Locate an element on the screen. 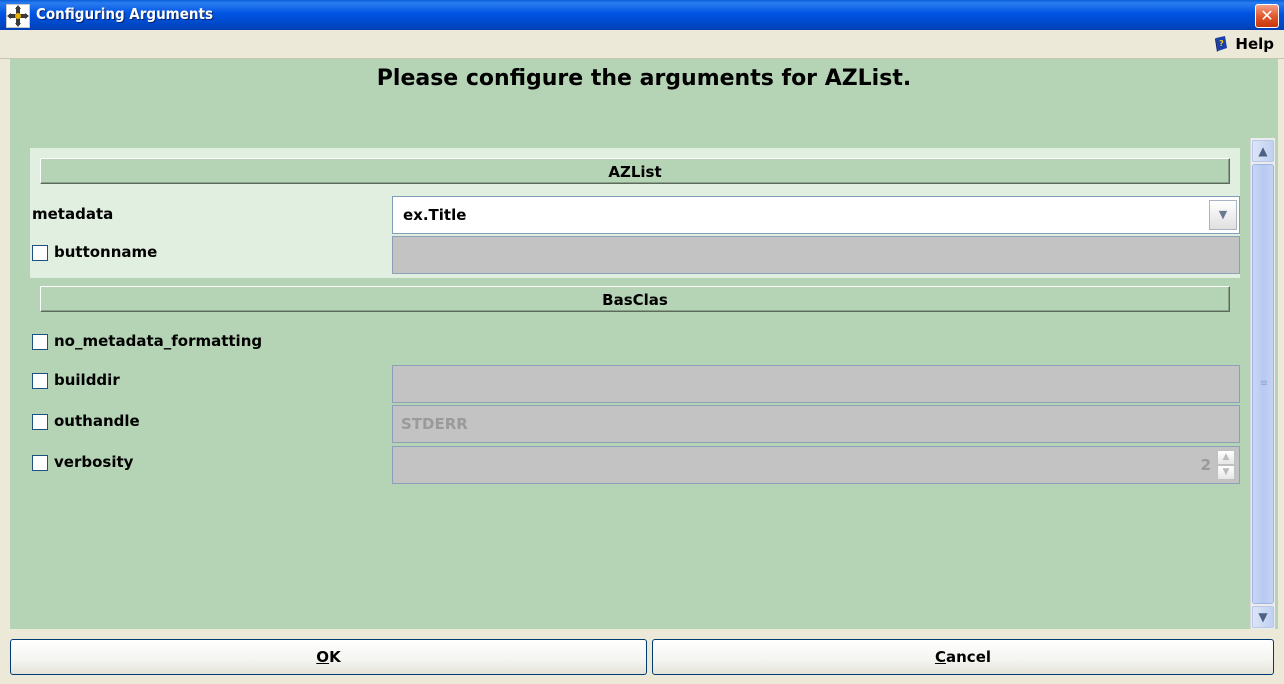 This screenshot has height=684, width=1284. button-bar: OK Cancel is located at coordinates (642, 656).